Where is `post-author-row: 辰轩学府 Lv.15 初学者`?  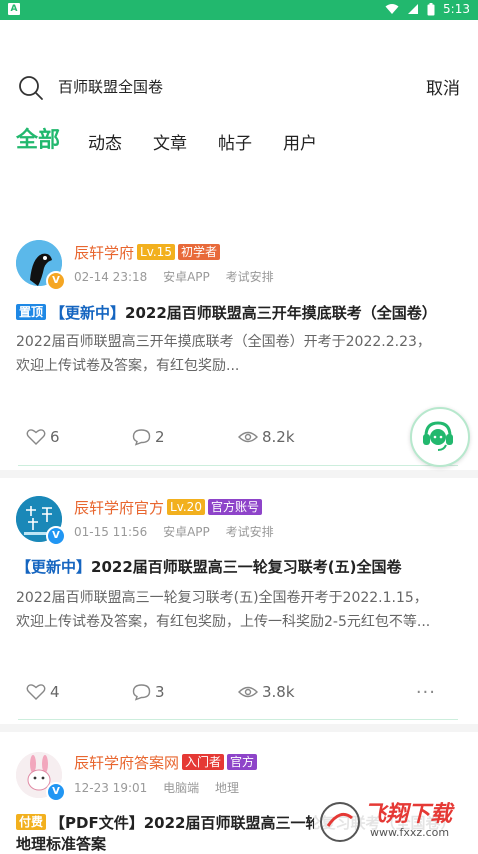 post-author-row: 辰轩学府 Lv.15 初学者 is located at coordinates (147, 252).